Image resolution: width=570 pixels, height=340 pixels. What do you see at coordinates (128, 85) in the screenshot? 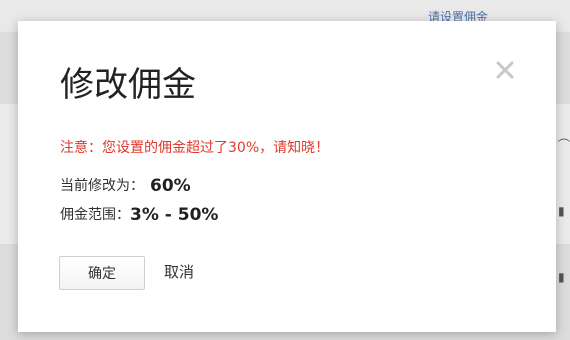
I see `dialog-title: 修改佣金` at bounding box center [128, 85].